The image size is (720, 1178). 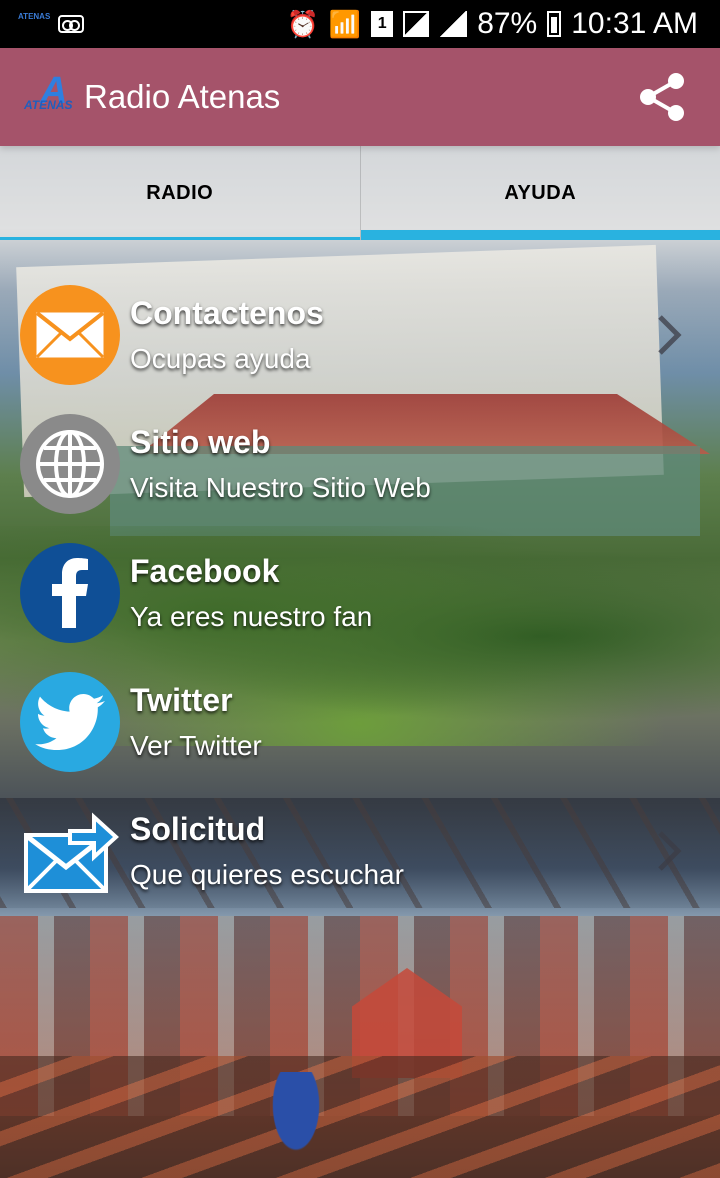 What do you see at coordinates (48, 105) in the screenshot?
I see `logo-word: ATENAS` at bounding box center [48, 105].